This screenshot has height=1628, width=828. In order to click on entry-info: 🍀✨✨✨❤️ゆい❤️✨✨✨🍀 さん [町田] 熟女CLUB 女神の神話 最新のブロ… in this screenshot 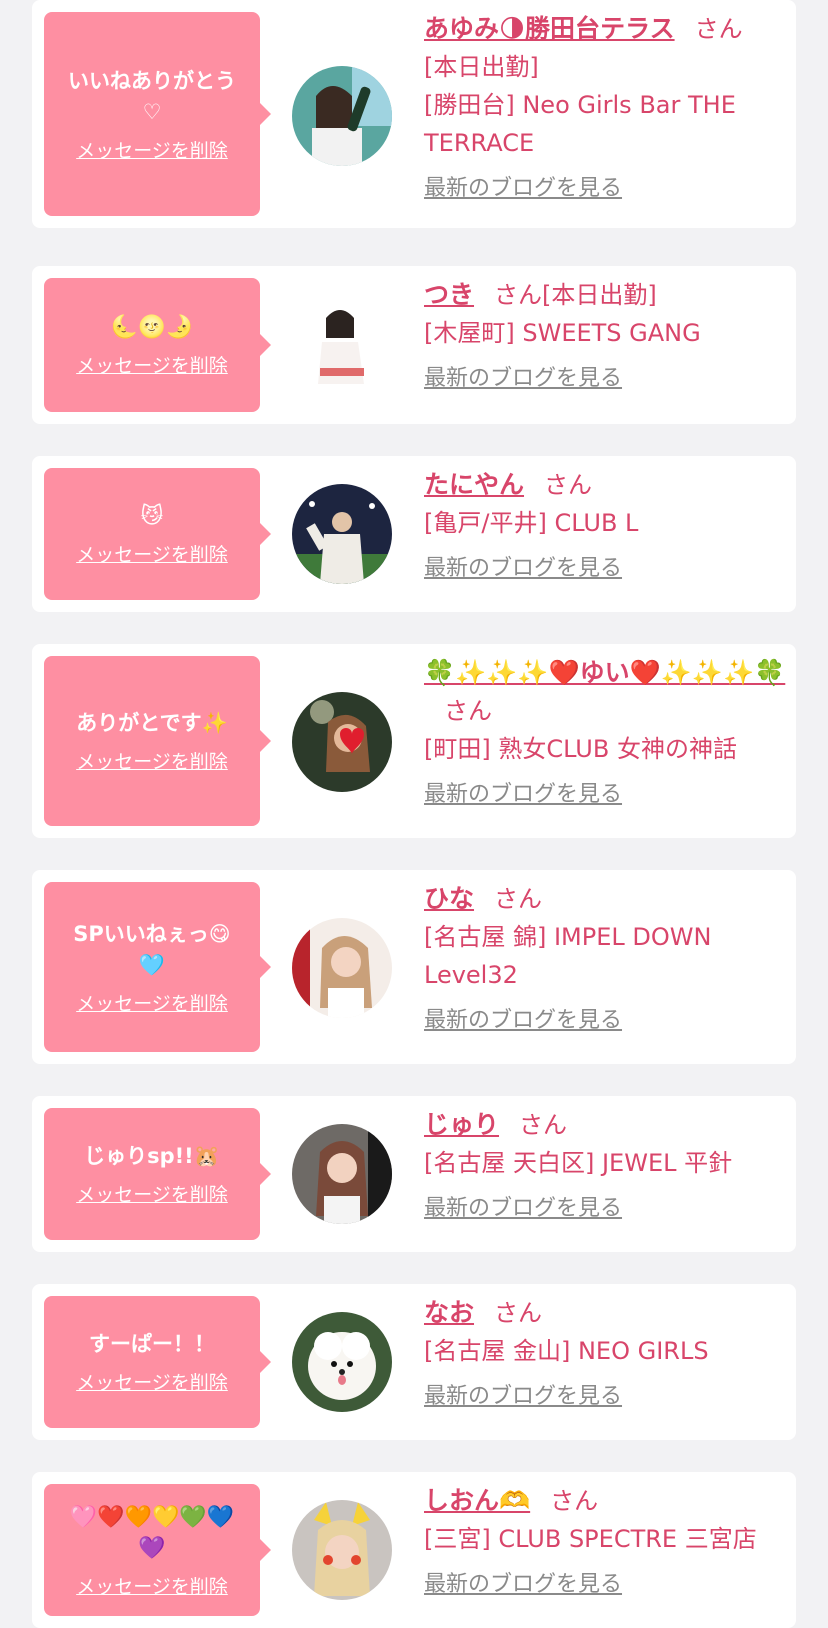, I will do `click(606, 734)`.